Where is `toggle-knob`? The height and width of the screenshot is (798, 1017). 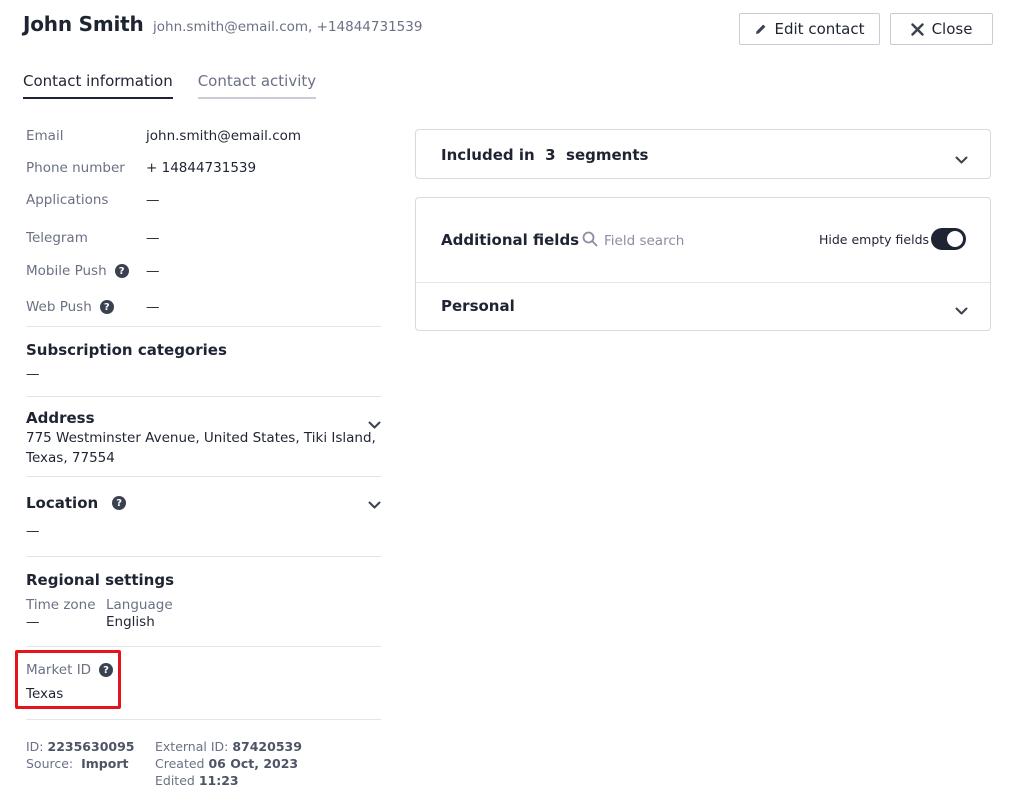
toggle-knob is located at coordinates (955, 239).